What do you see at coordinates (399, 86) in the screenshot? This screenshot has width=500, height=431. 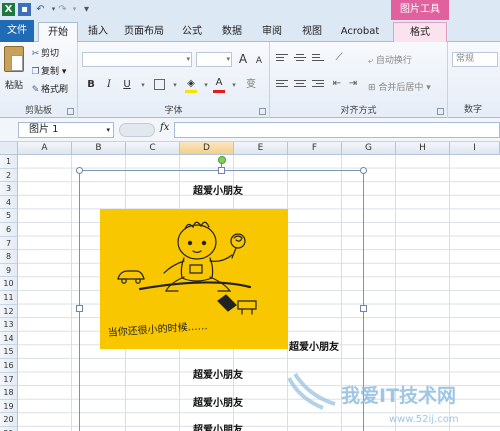 I see `merge-center-button: ⊞ 合并后居中 ▾` at bounding box center [399, 86].